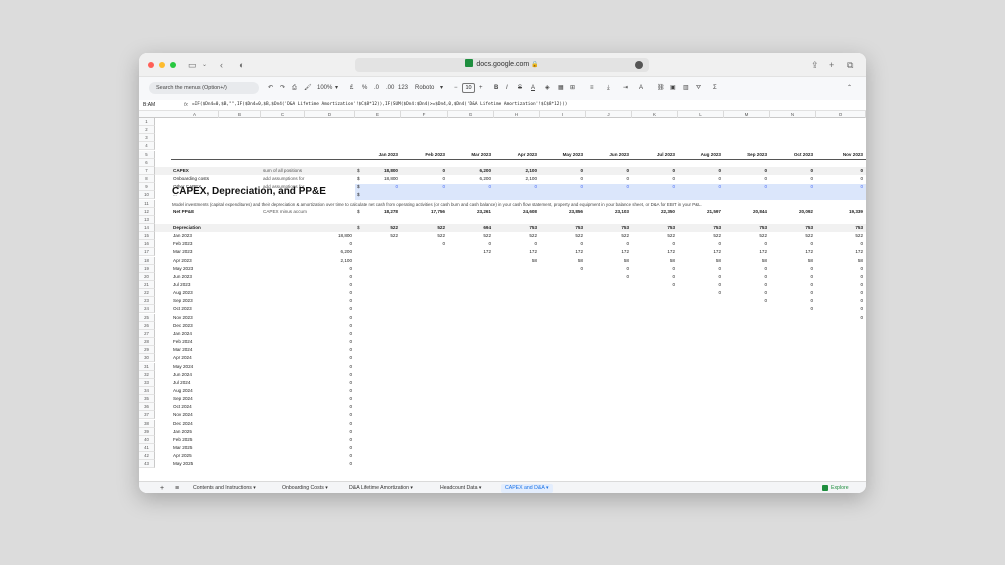  What do you see at coordinates (147, 358) in the screenshot?
I see `row-header-30: 30` at bounding box center [147, 358].